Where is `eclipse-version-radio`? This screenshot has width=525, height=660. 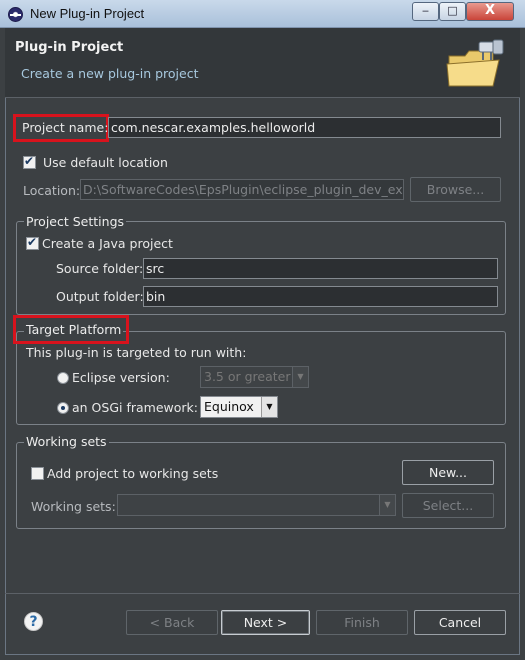 eclipse-version-radio is located at coordinates (63, 378).